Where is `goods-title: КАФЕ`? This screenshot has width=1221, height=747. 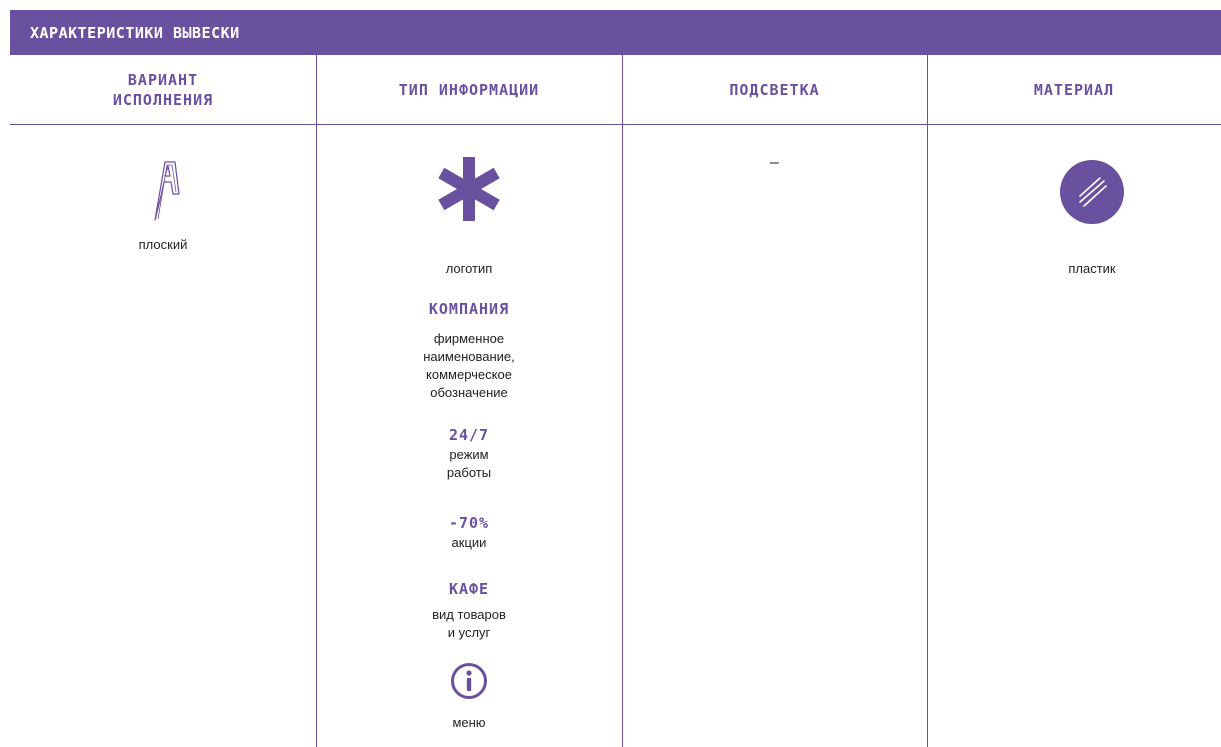 goods-title: КАФЕ is located at coordinates (469, 589).